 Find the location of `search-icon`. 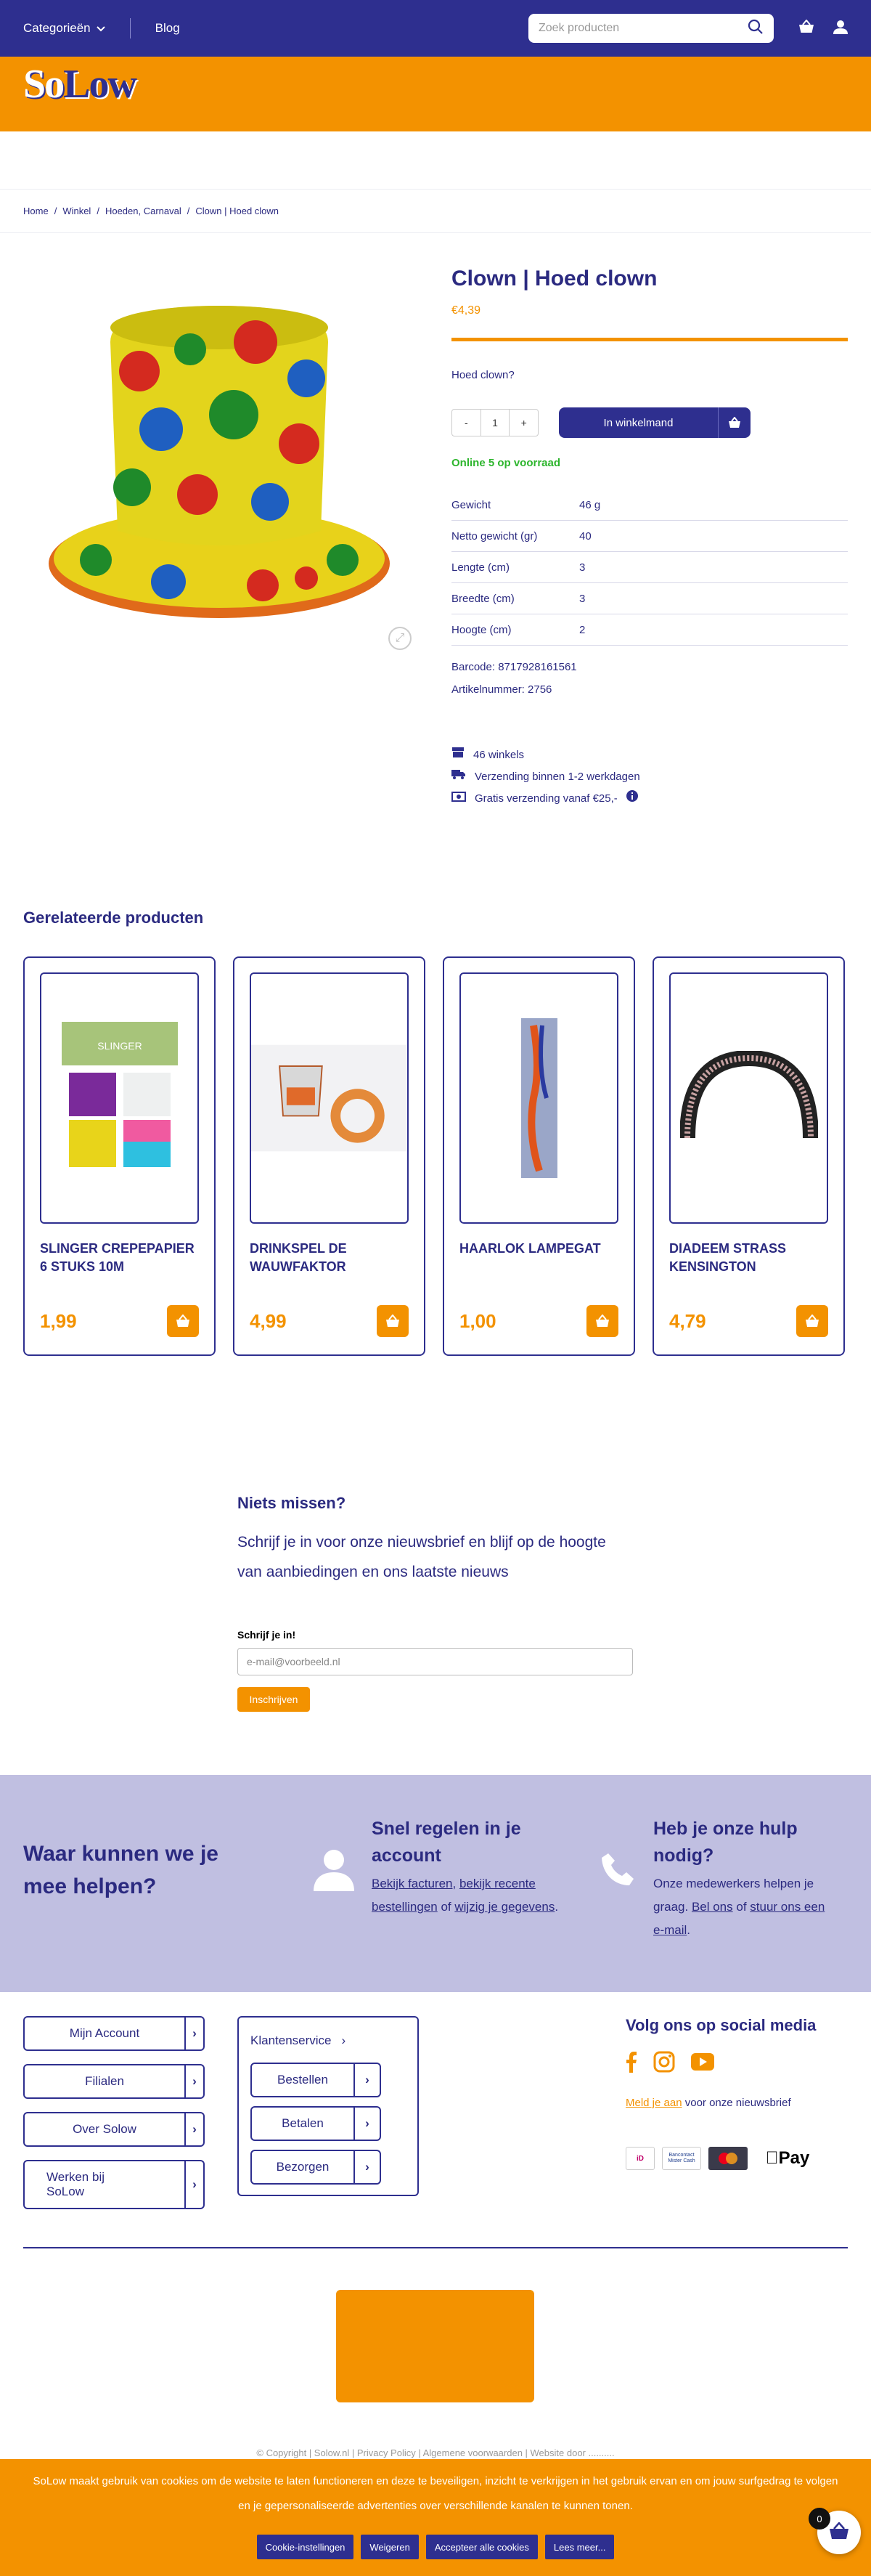

search-icon is located at coordinates (756, 29).